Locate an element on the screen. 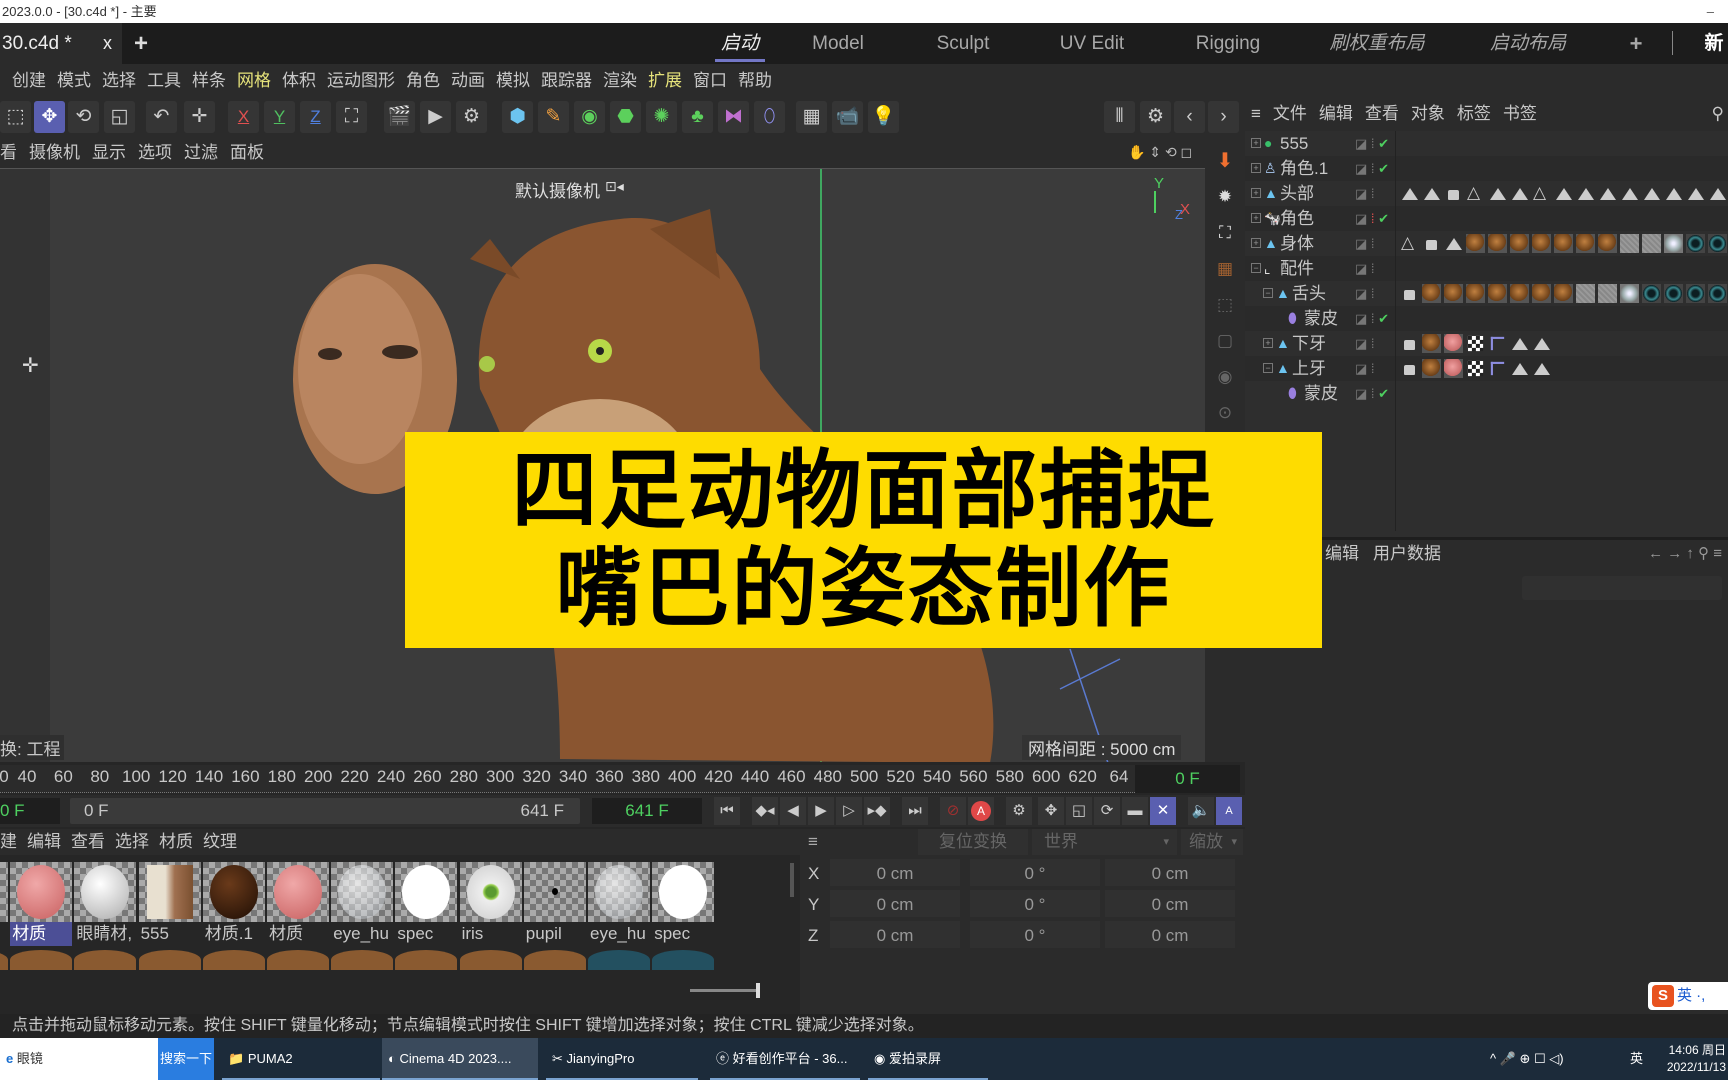 This screenshot has height=1080, width=1728. checker-tag-icon is located at coordinates (1475, 343).